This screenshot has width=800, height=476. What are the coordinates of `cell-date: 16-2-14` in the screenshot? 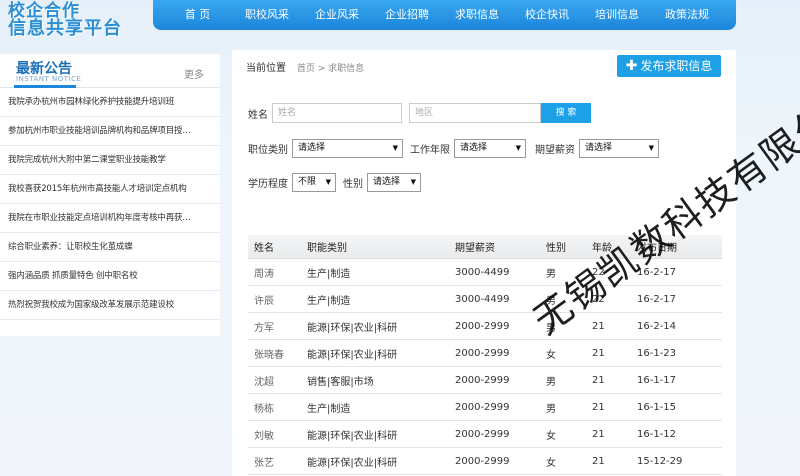 It's located at (657, 326).